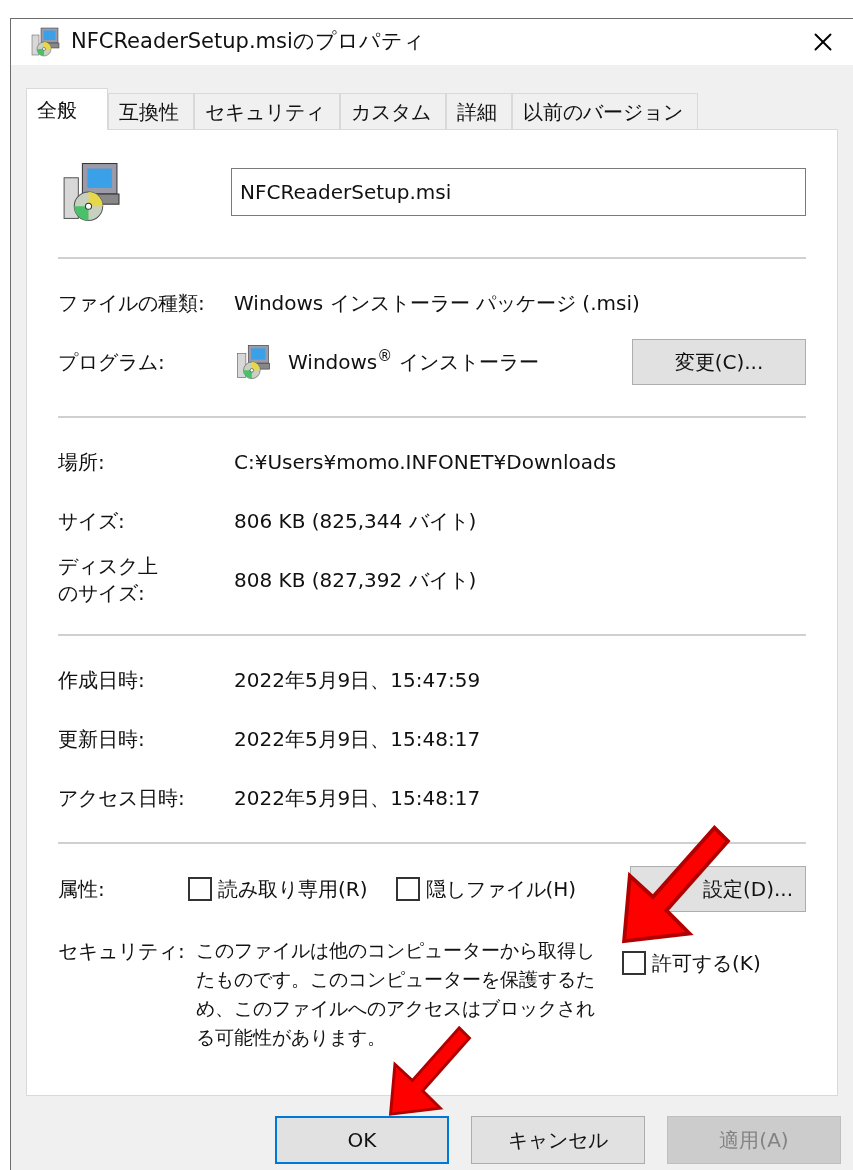 The height and width of the screenshot is (1170, 853). I want to click on security-message: このファイルは他のコンピューターから取得したものです。このコンピューターを保護するため、このファイルへのアクセスはブロックされる可能性があります。, so click(396, 994).